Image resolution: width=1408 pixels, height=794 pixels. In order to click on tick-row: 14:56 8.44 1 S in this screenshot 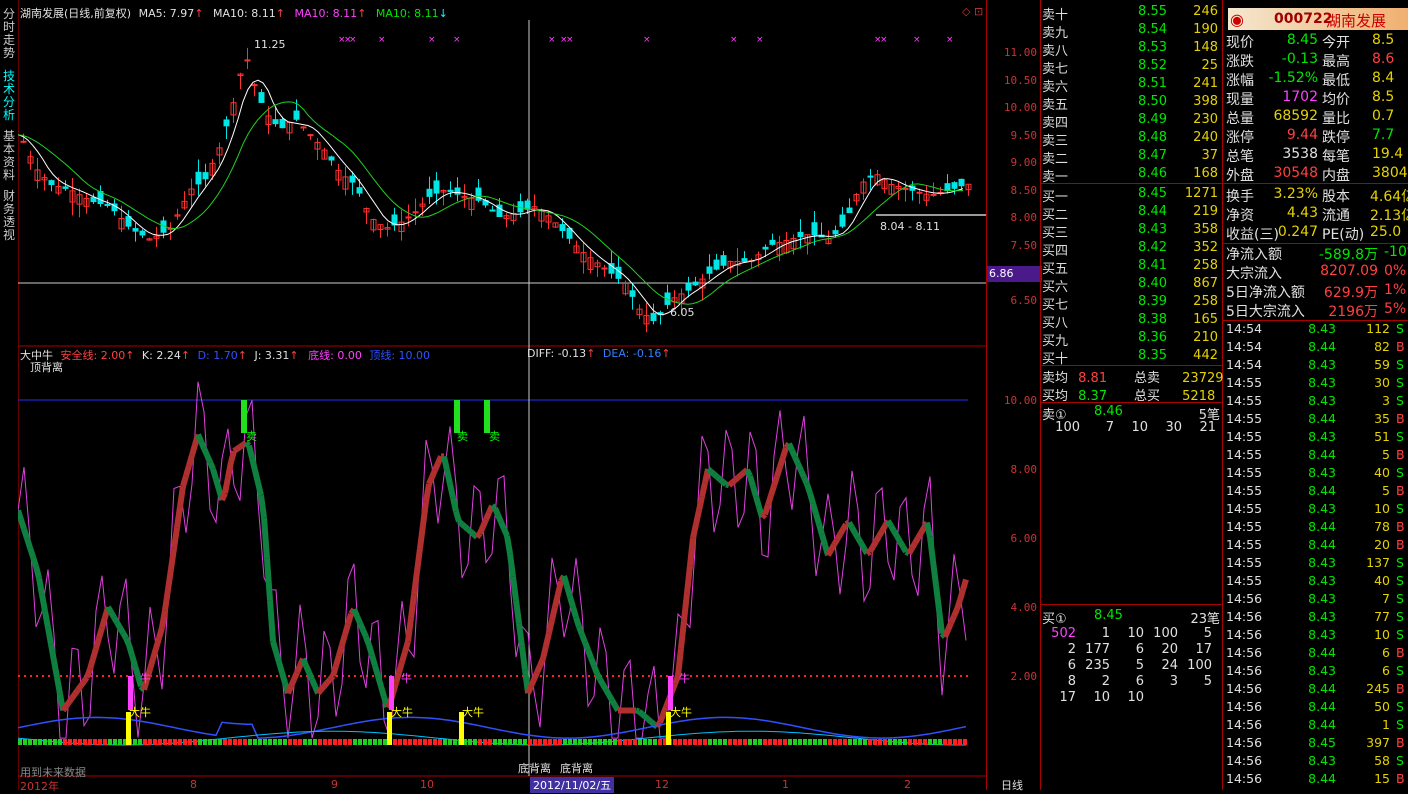, I will do `click(1316, 726)`.